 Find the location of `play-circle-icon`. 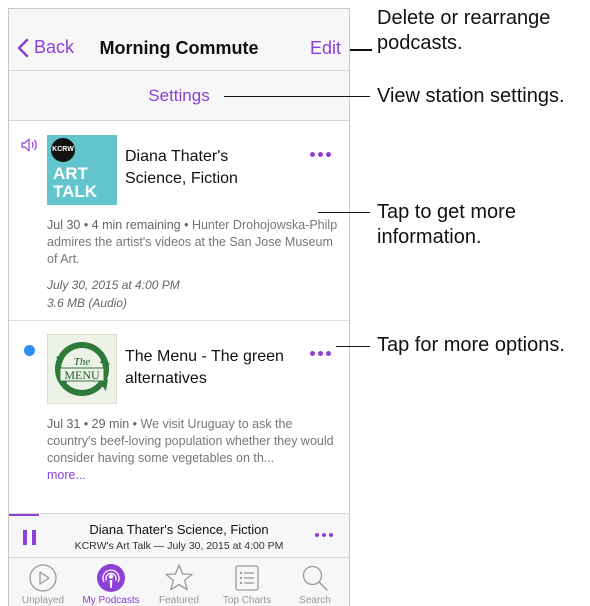

play-circle-icon is located at coordinates (43, 578).